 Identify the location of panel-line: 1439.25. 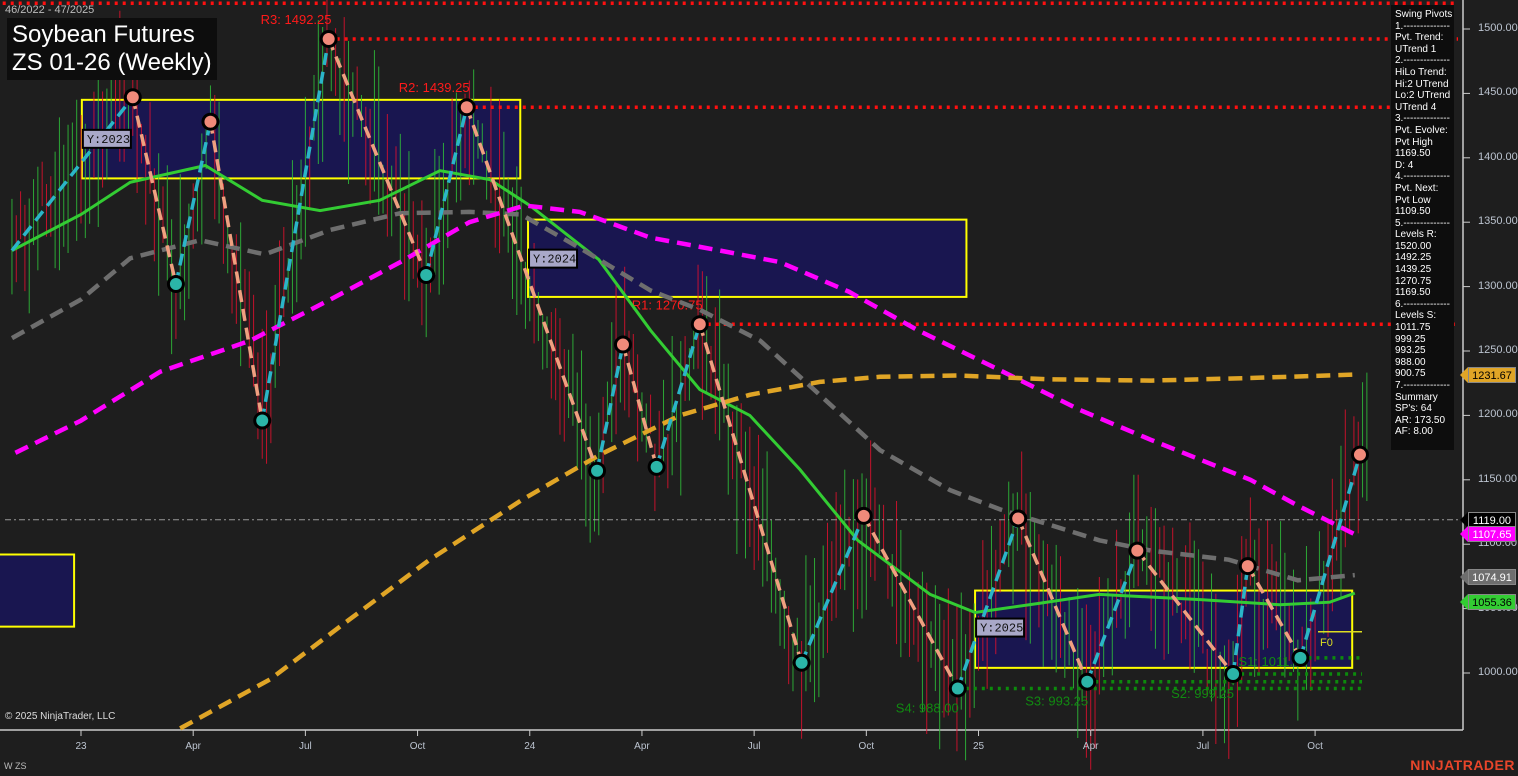
(1413, 270).